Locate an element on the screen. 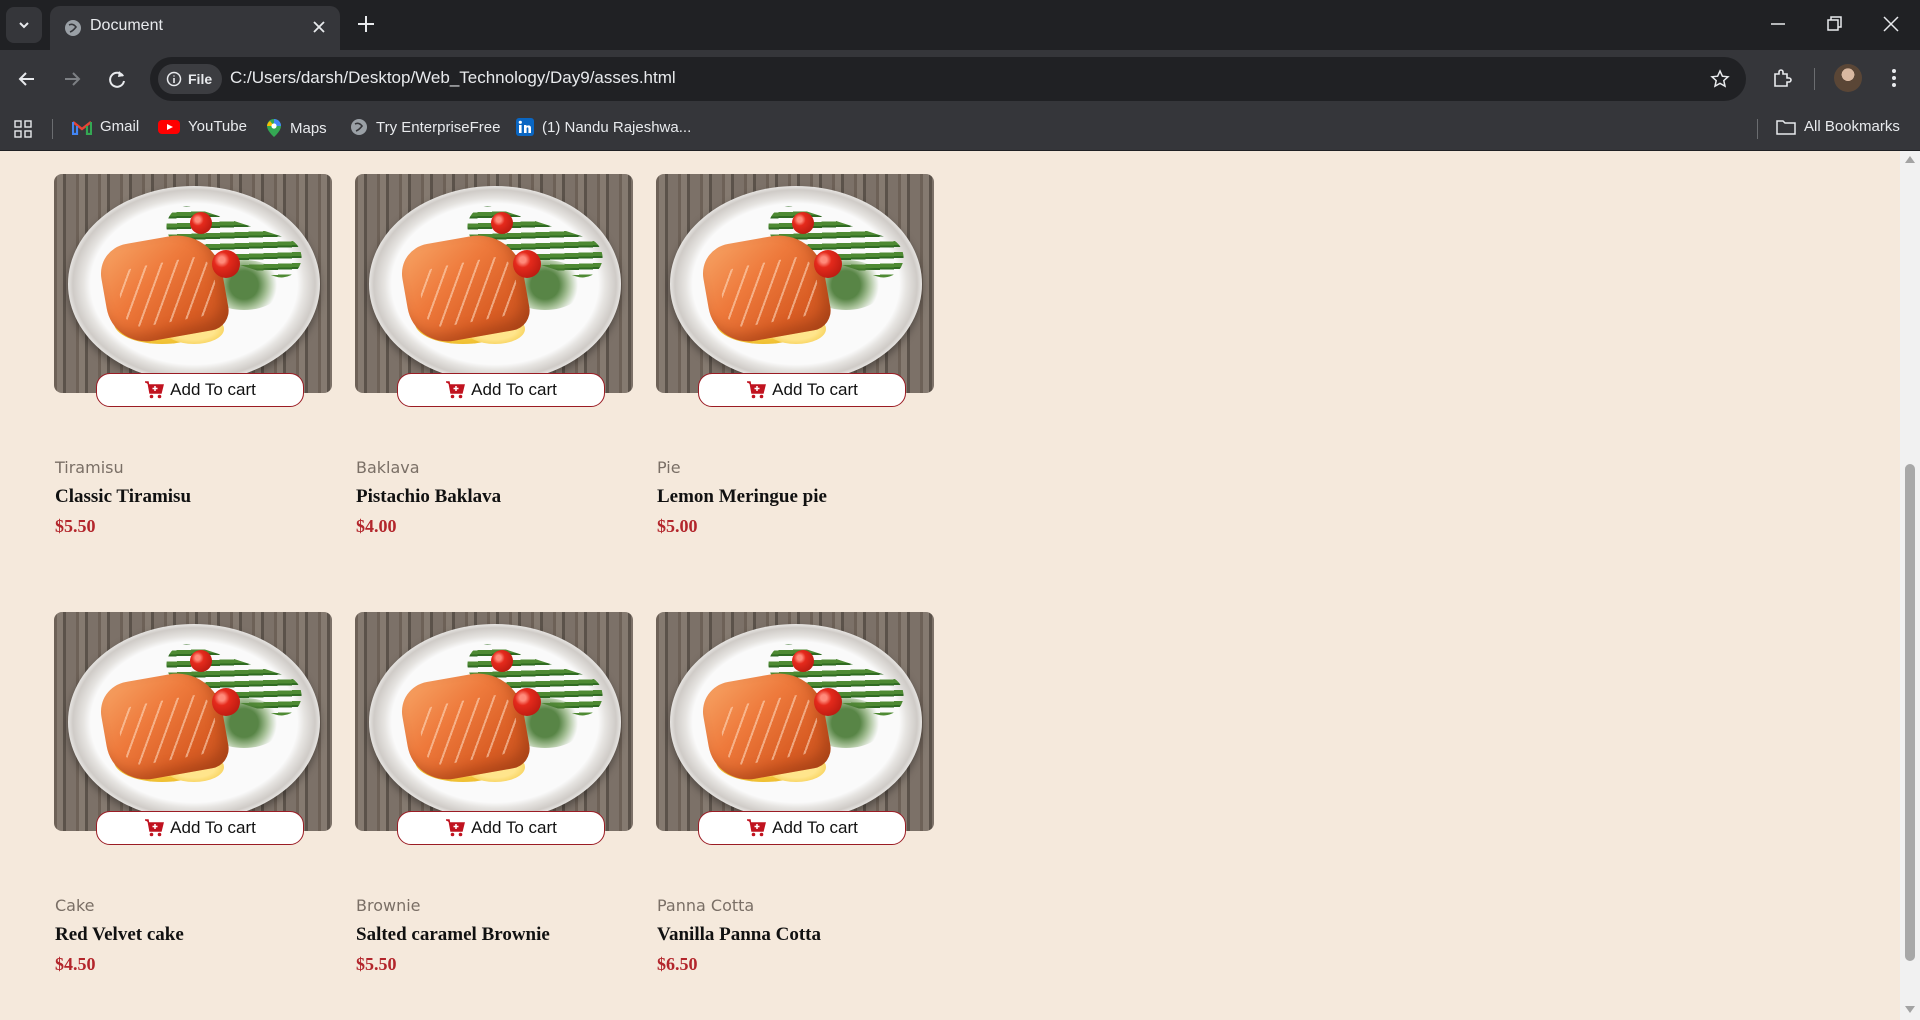 This screenshot has width=1920, height=1020. menu-kebab-icon is located at coordinates (1894, 78).